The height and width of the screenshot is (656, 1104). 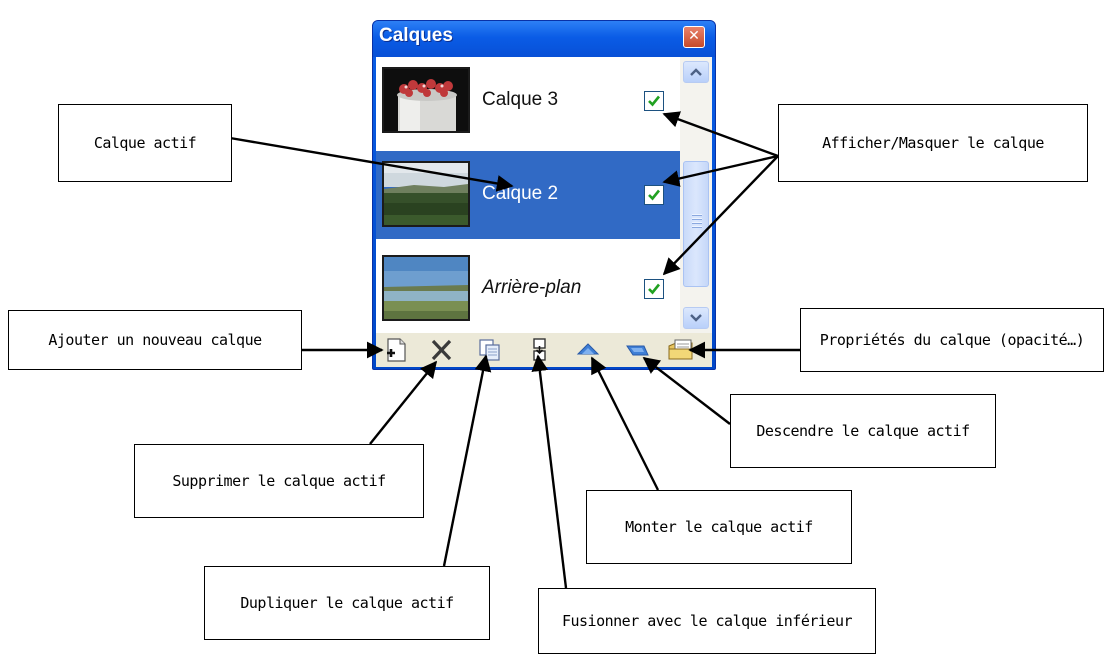 I want to click on arrow-fusionner, so click(x=549, y=471).